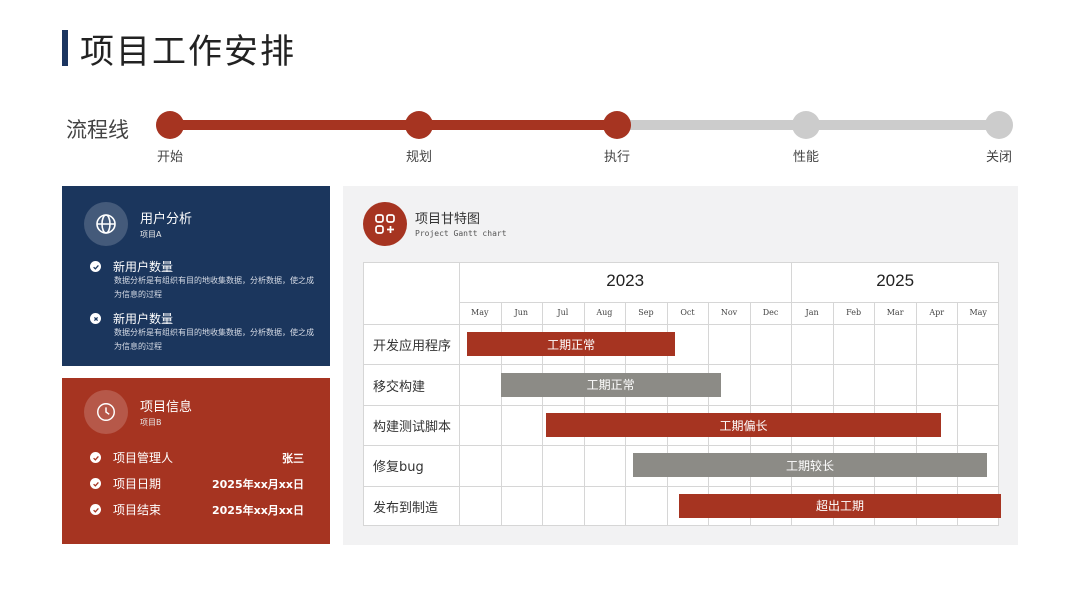 The image size is (1080, 608). I want to click on gantt-bar: 工期较长, so click(810, 465).